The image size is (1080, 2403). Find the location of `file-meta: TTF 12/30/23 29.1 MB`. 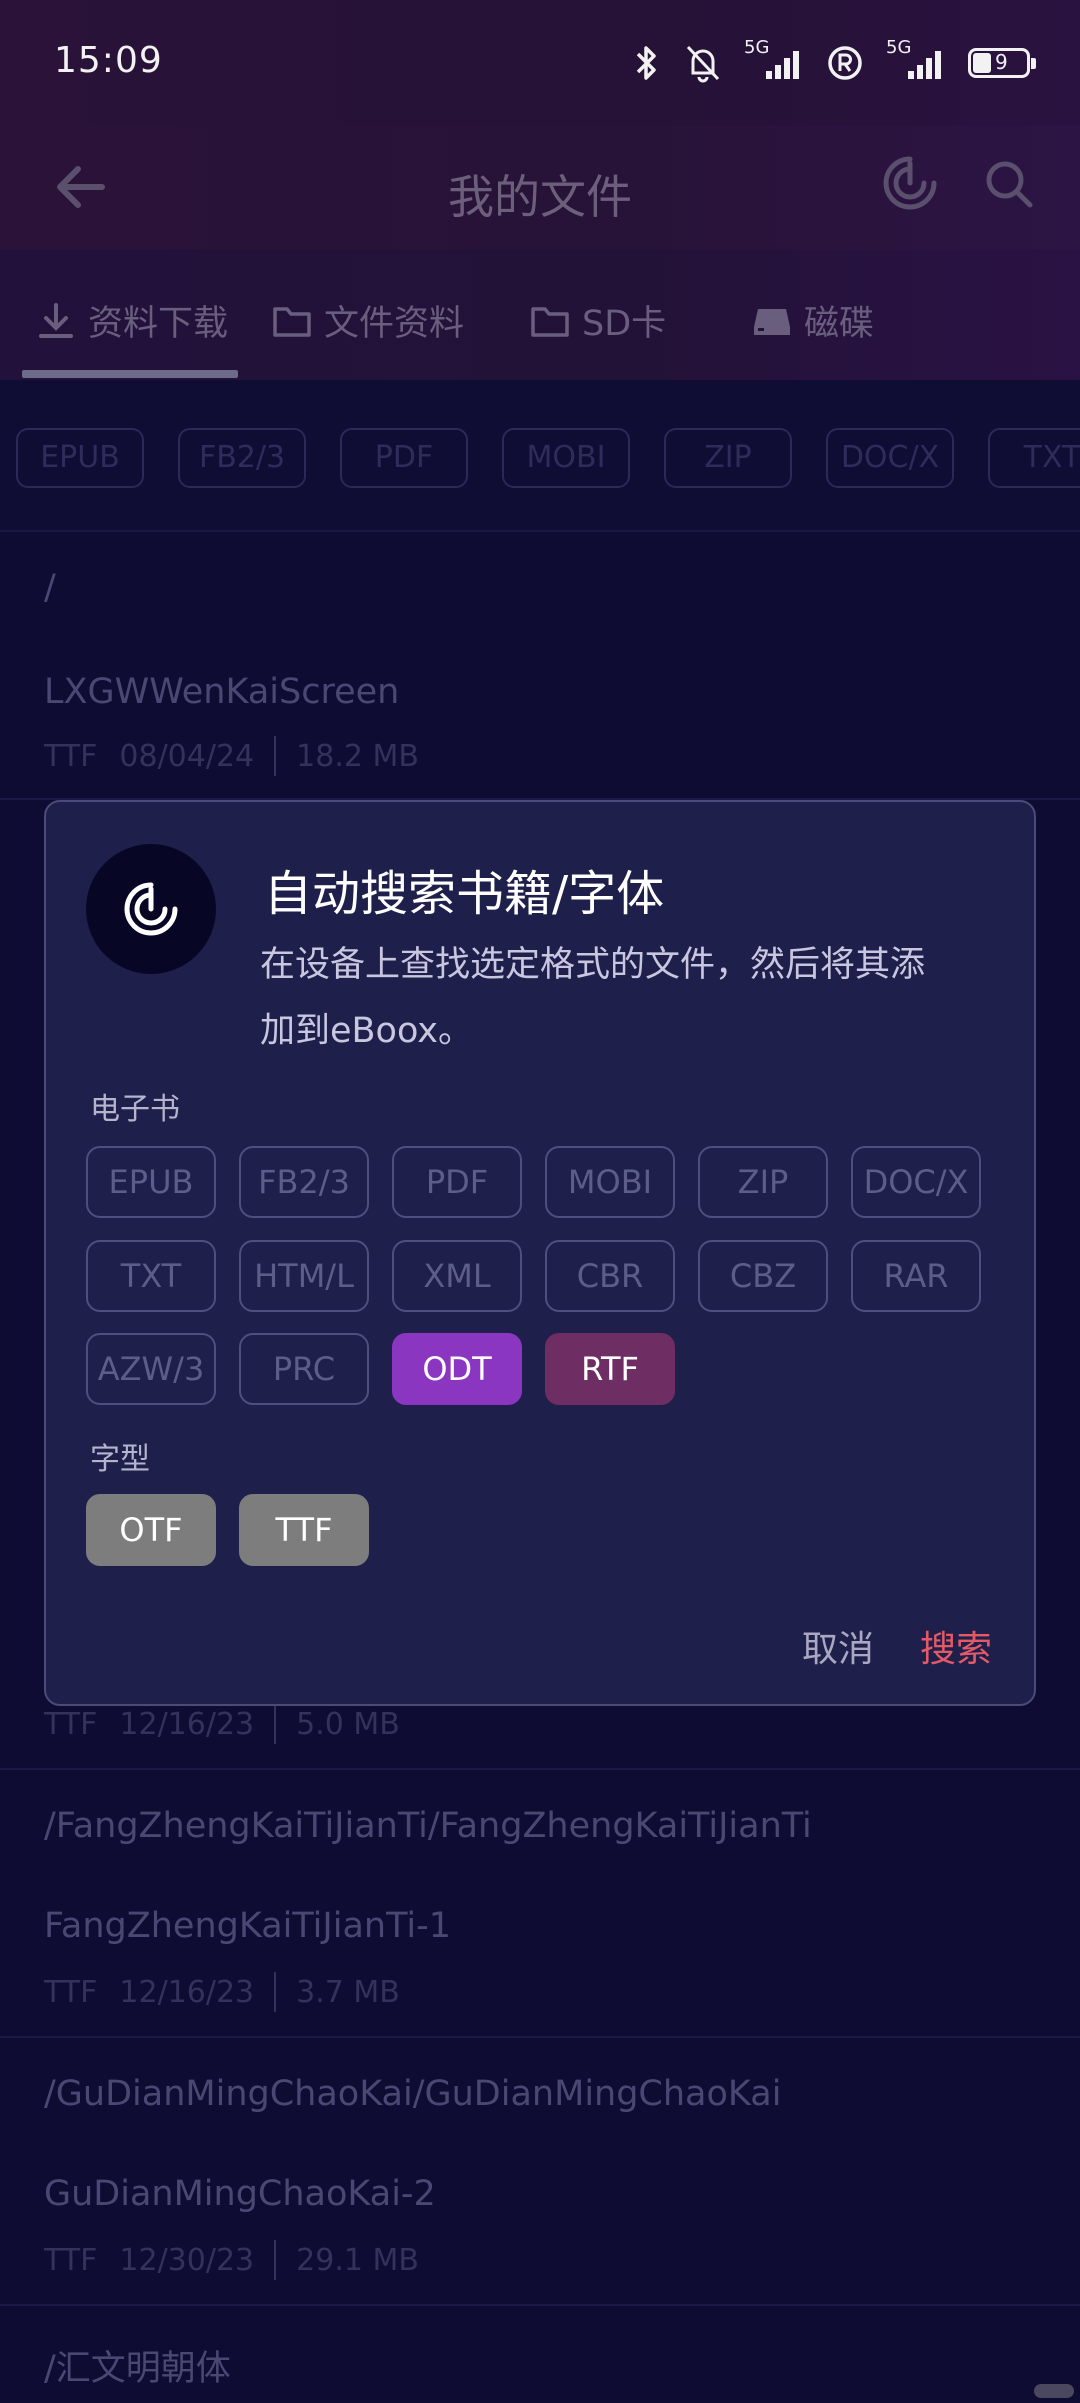

file-meta: TTF 12/30/23 29.1 MB is located at coordinates (231, 2260).